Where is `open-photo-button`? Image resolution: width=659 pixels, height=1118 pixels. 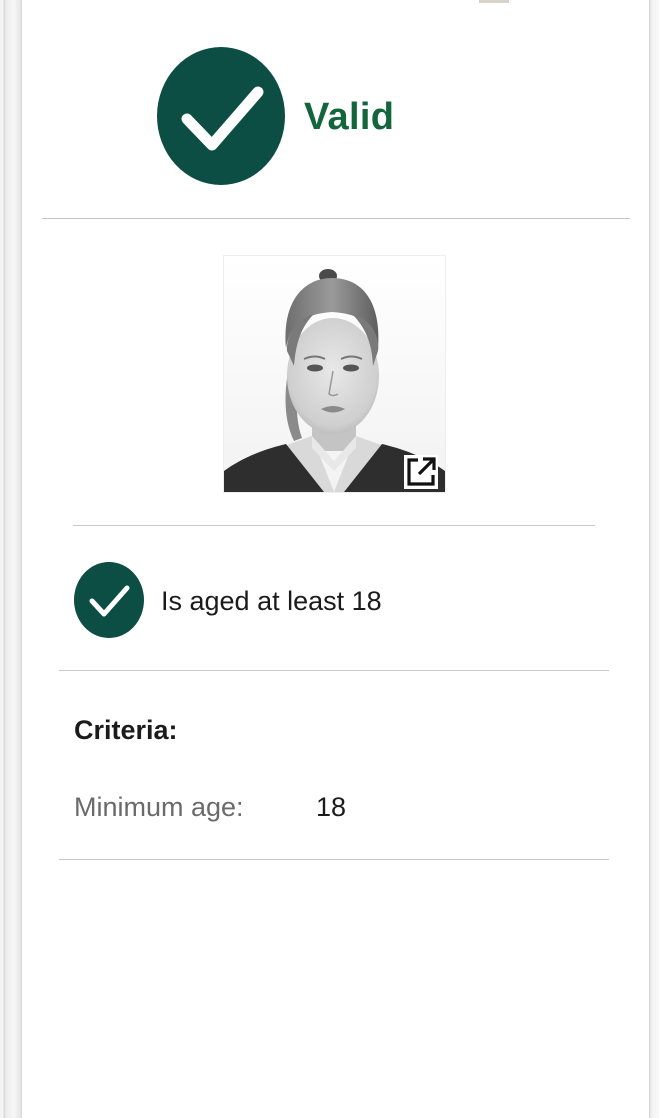 open-photo-button is located at coordinates (421, 472).